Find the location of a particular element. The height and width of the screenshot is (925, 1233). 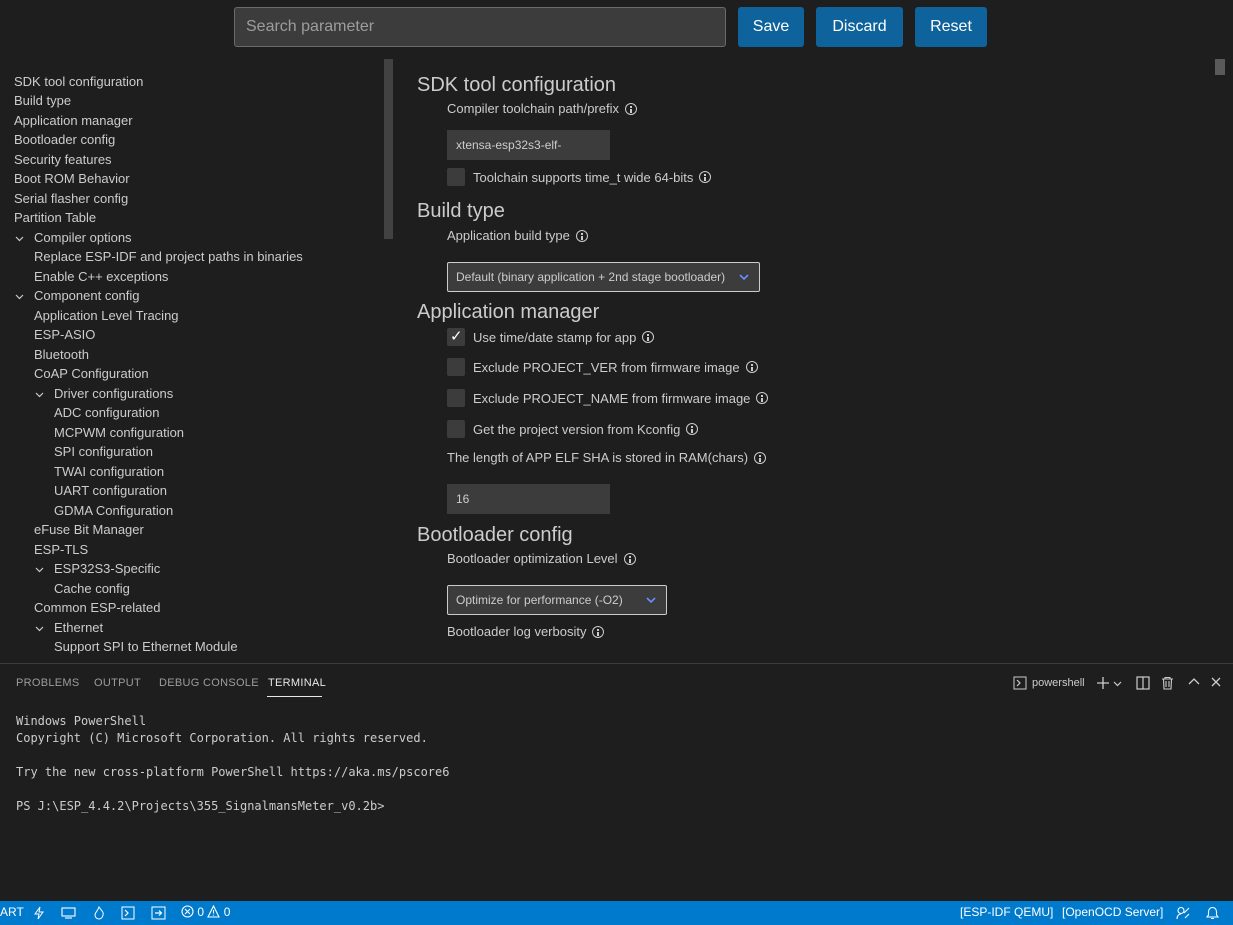

feedback-icon is located at coordinates (1183, 913).